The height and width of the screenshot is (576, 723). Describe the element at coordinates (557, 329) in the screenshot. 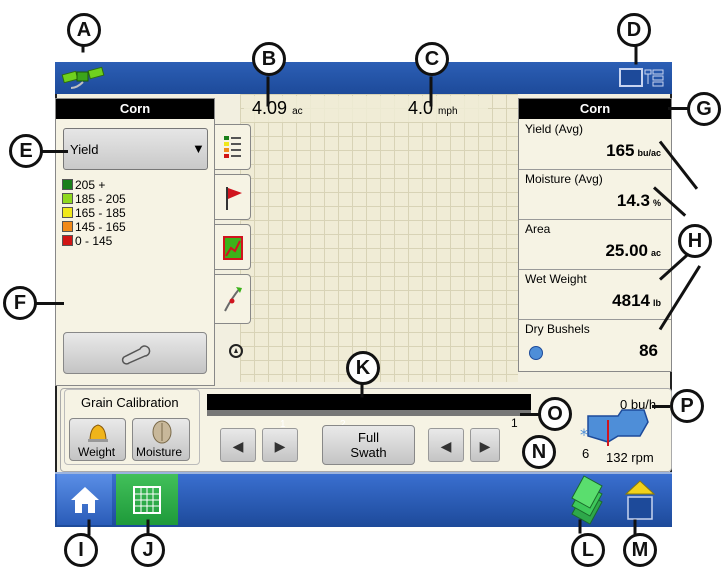

I see `stat-label: Dry Bushels` at that location.